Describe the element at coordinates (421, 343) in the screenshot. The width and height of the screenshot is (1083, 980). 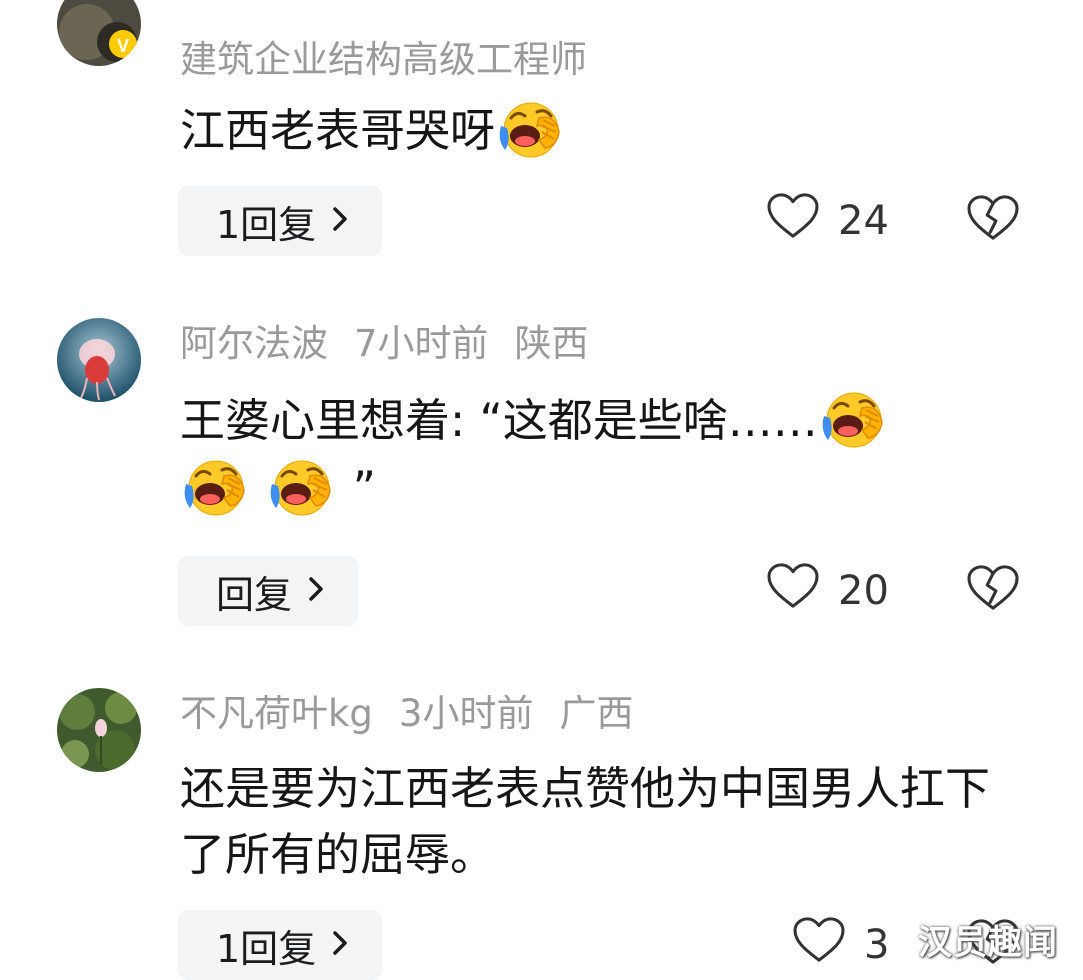
I see `comment-time: 7小时前` at that location.